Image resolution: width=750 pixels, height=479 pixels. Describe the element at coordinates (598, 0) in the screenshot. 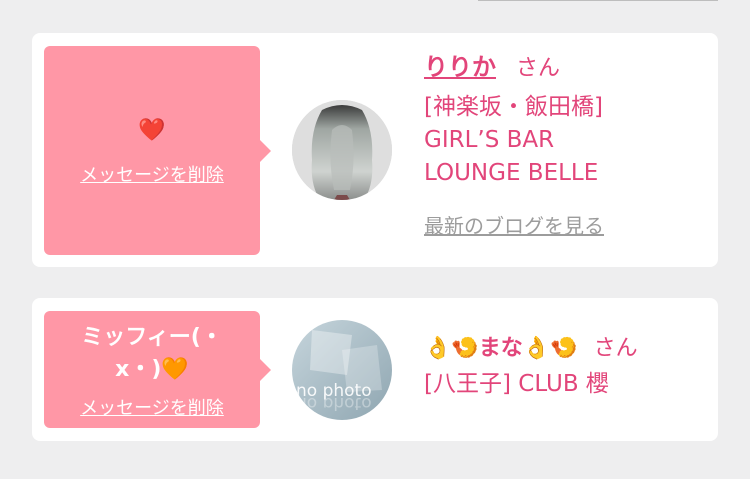

I see `top-divider` at that location.